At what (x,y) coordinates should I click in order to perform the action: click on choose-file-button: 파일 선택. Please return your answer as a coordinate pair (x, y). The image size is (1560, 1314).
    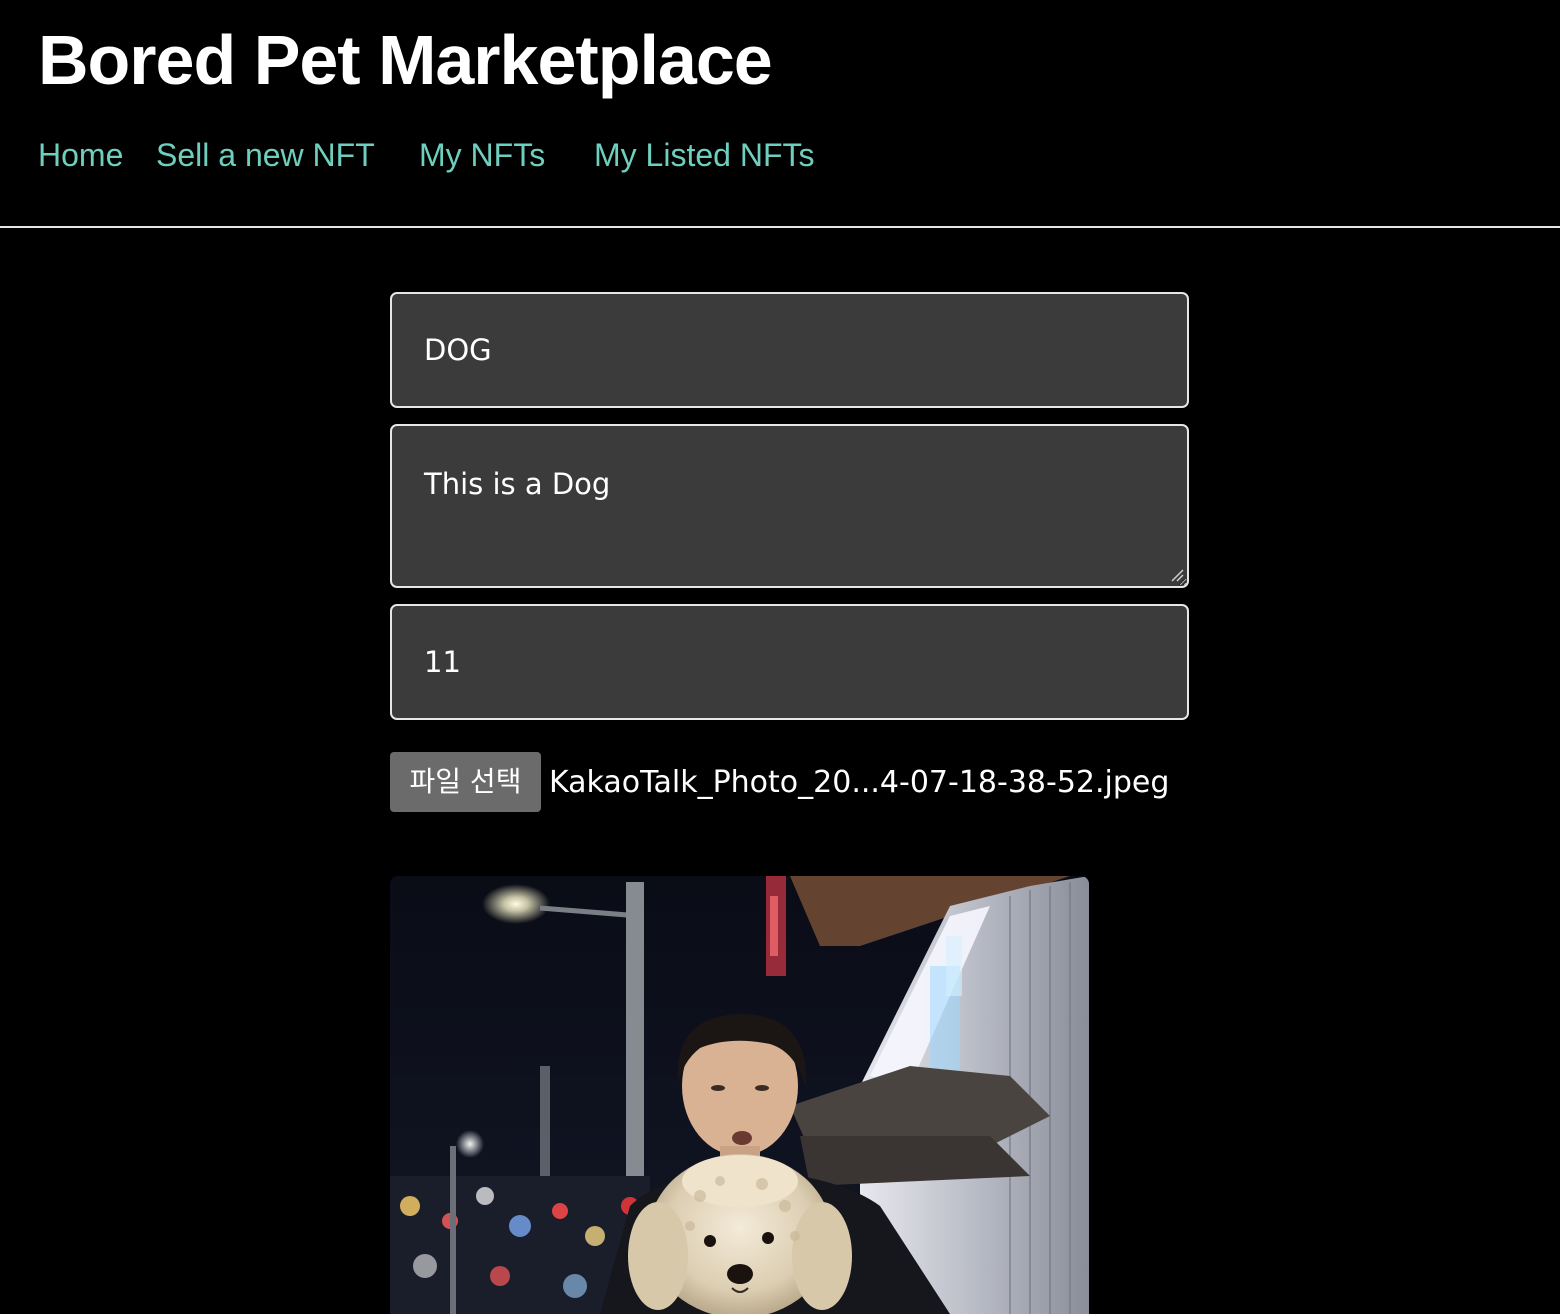
    Looking at the image, I should click on (465, 782).